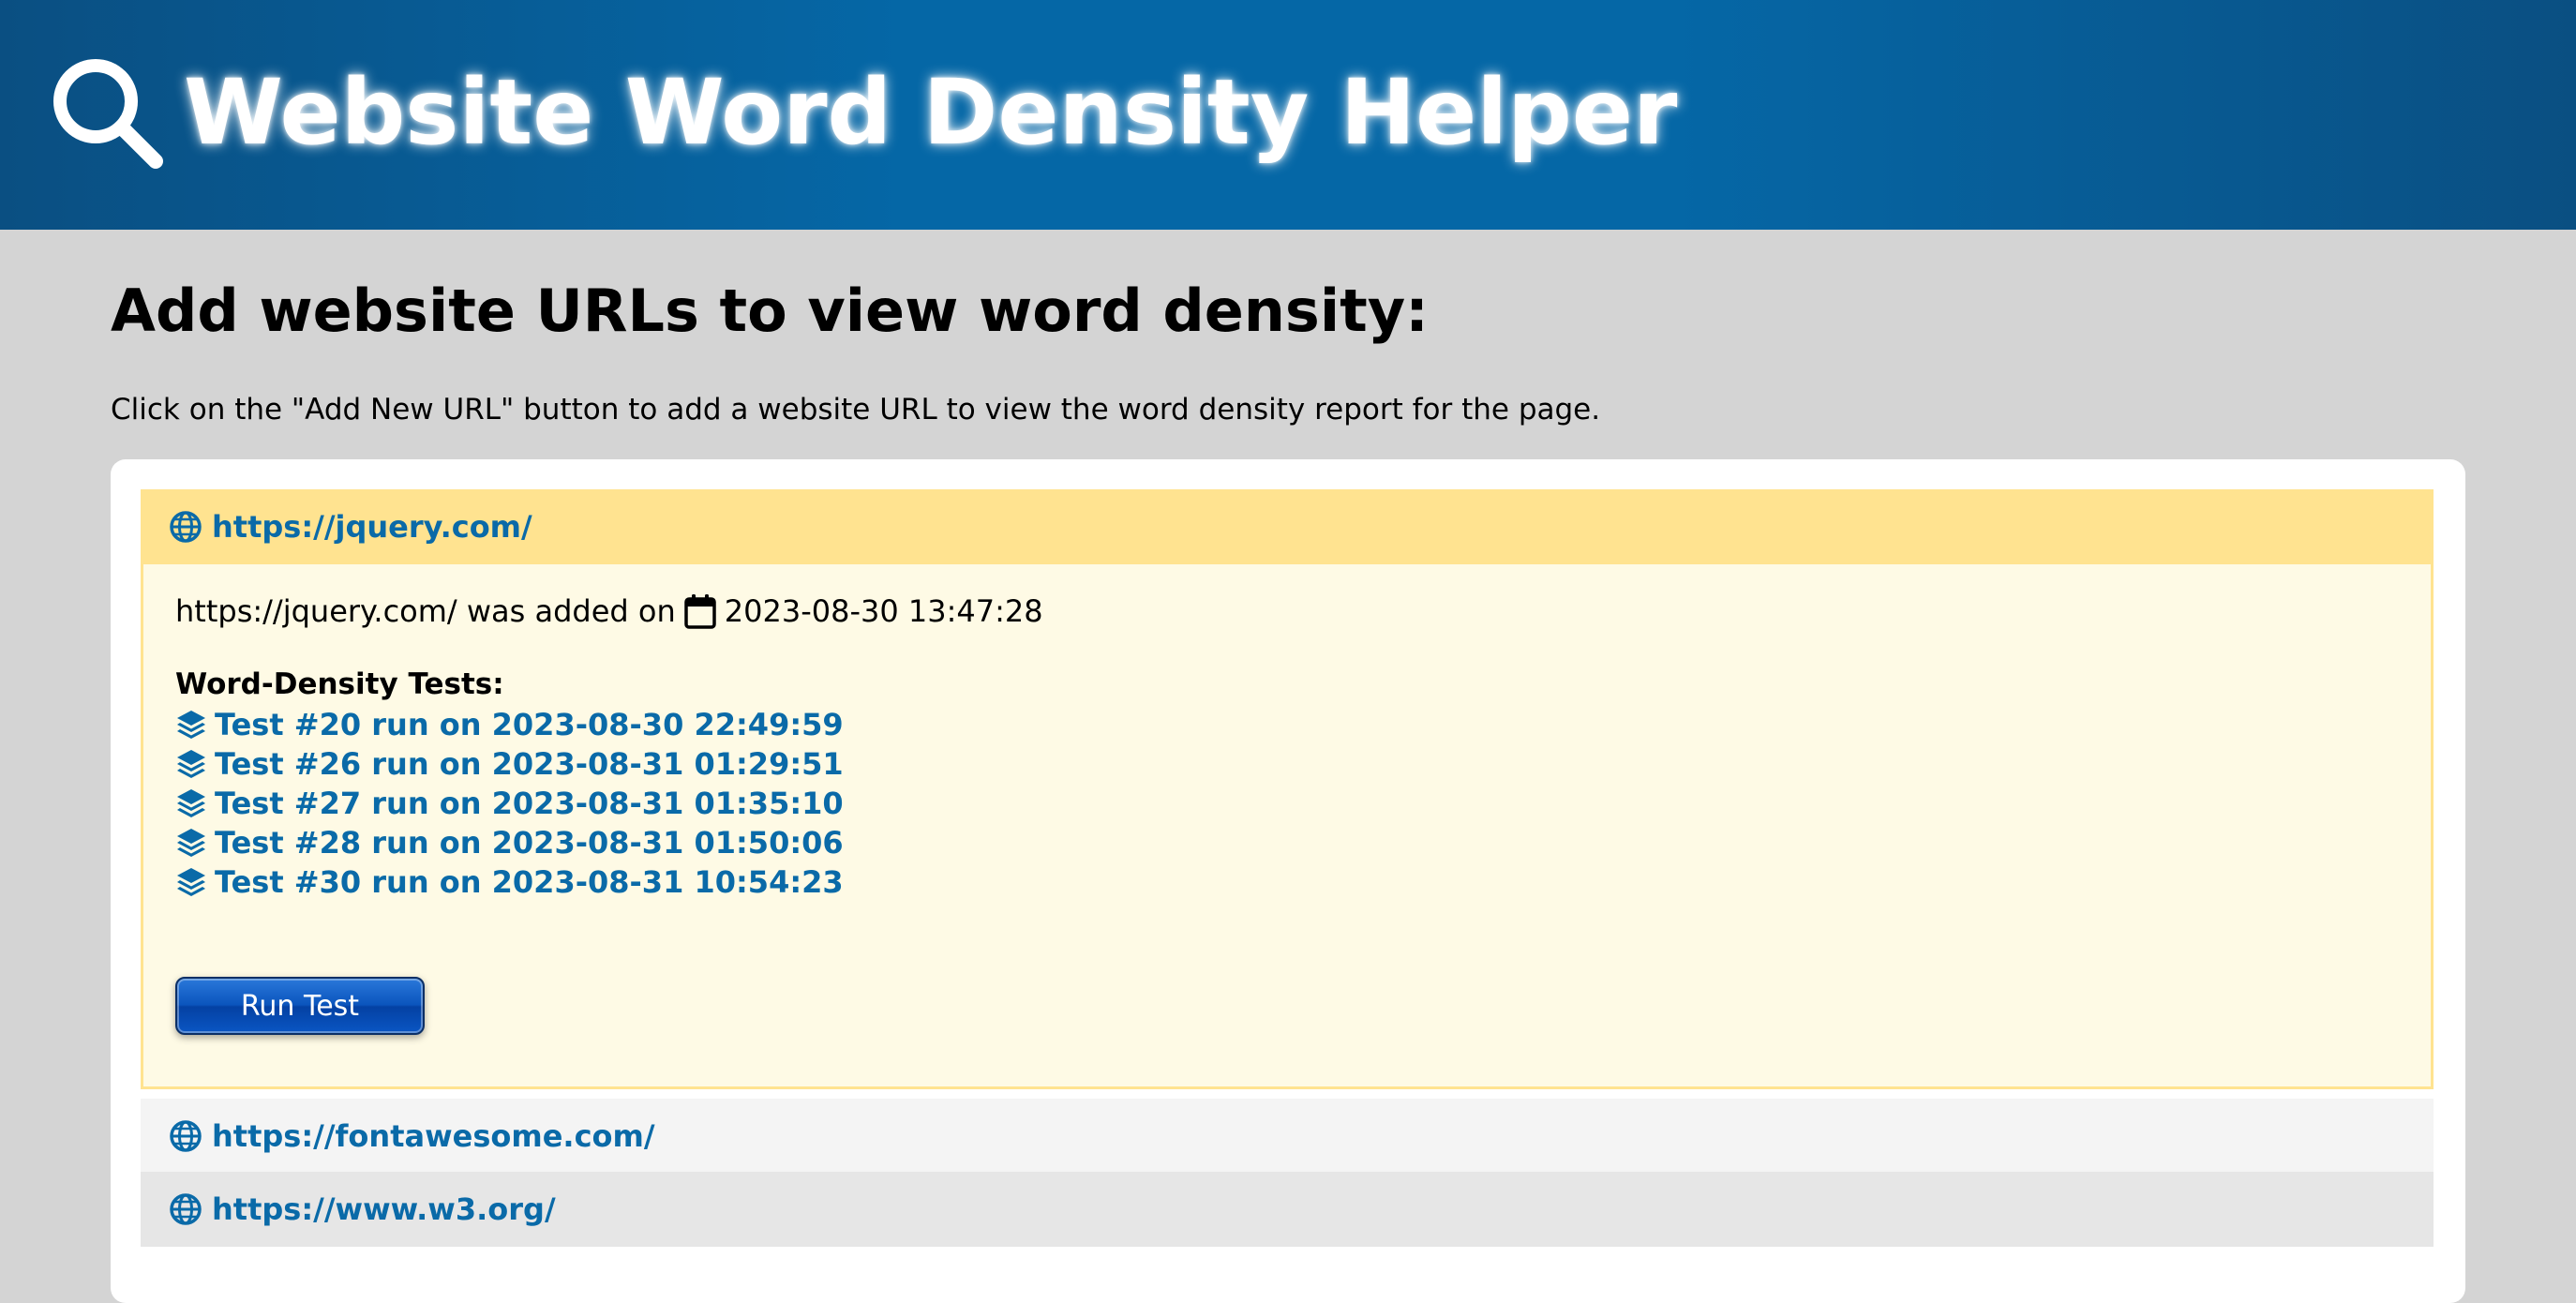 Image resolution: width=2576 pixels, height=1303 pixels. I want to click on calendar-icon, so click(700, 611).